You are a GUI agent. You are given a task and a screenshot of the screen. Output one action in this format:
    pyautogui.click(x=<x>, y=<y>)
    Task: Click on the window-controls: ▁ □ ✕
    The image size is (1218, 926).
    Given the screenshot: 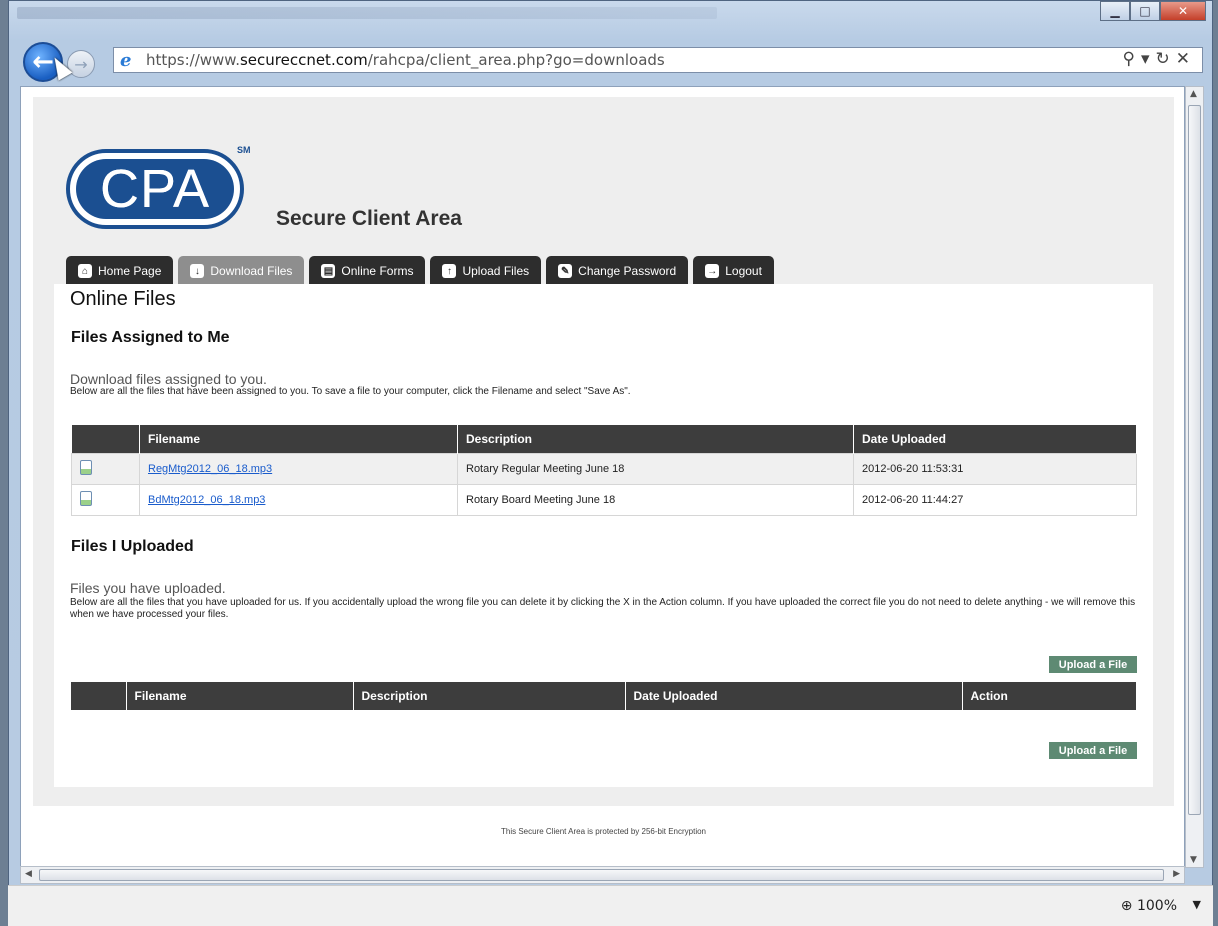 What is the action you would take?
    pyautogui.click(x=1153, y=11)
    